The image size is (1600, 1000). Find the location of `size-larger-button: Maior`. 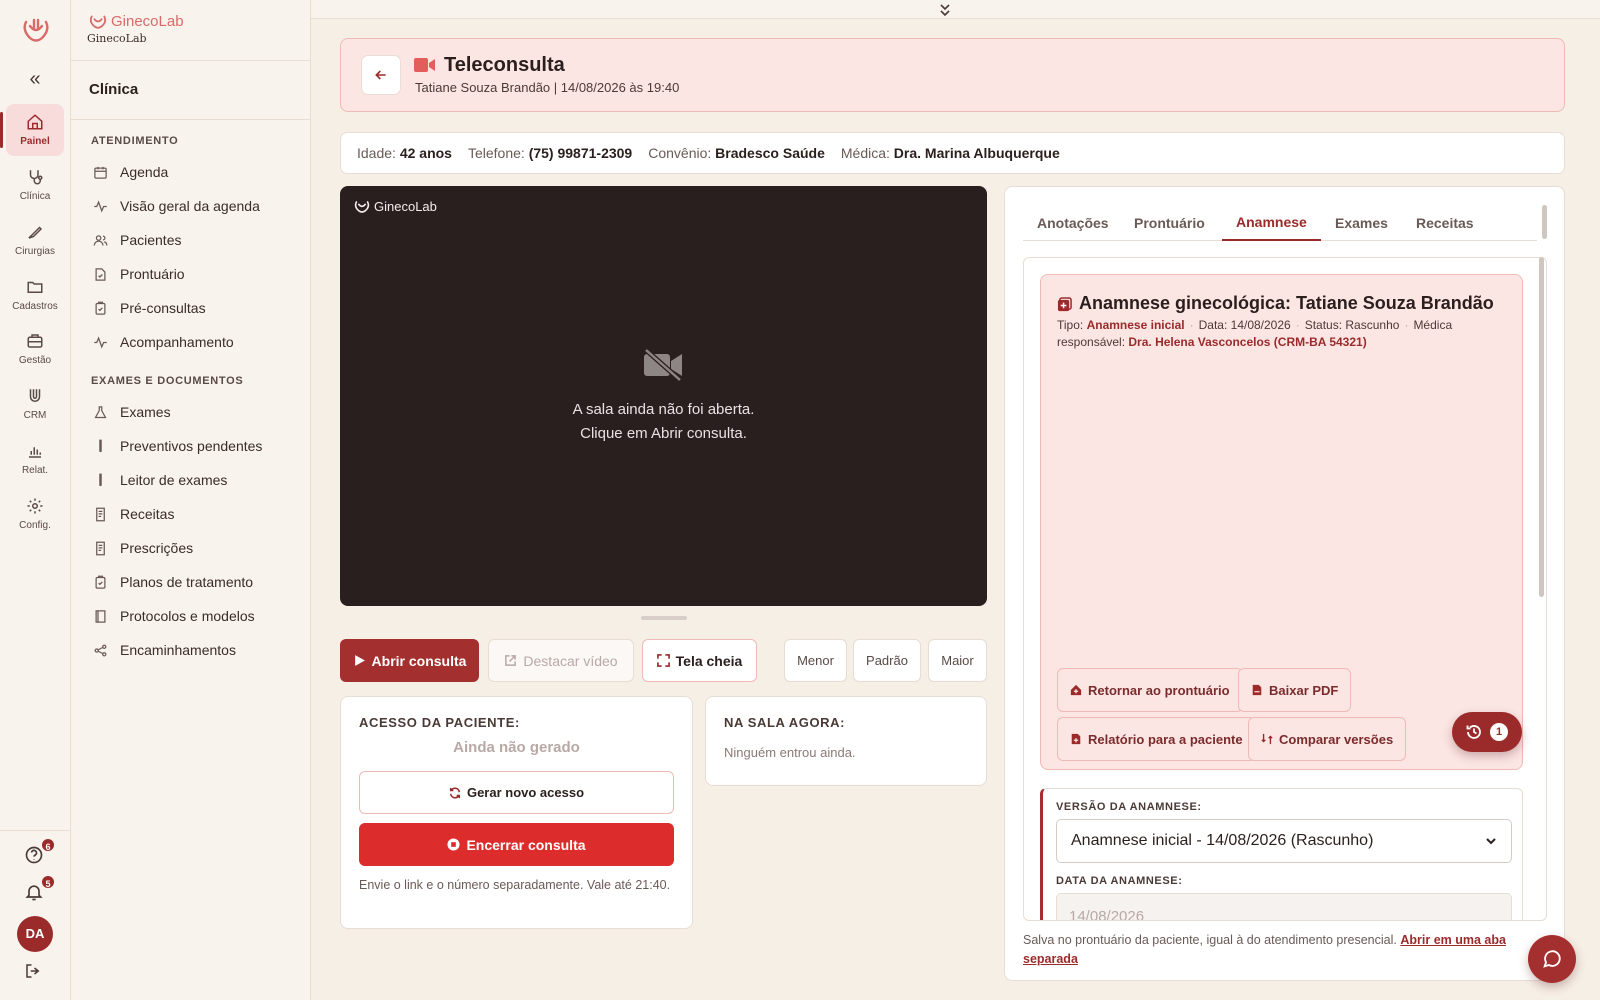

size-larger-button: Maior is located at coordinates (957, 660).